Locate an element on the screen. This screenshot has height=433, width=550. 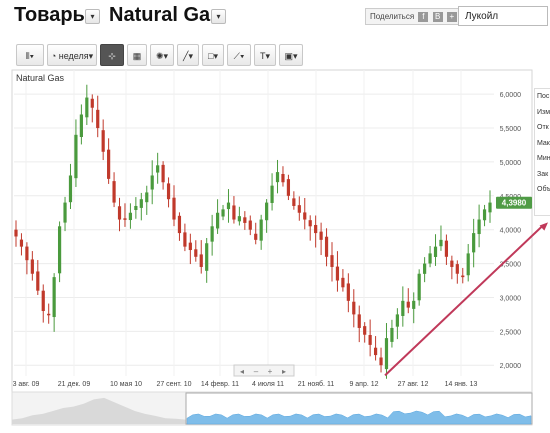
x-tick-label: 27 авг. 12 is located at coordinates (413, 384).